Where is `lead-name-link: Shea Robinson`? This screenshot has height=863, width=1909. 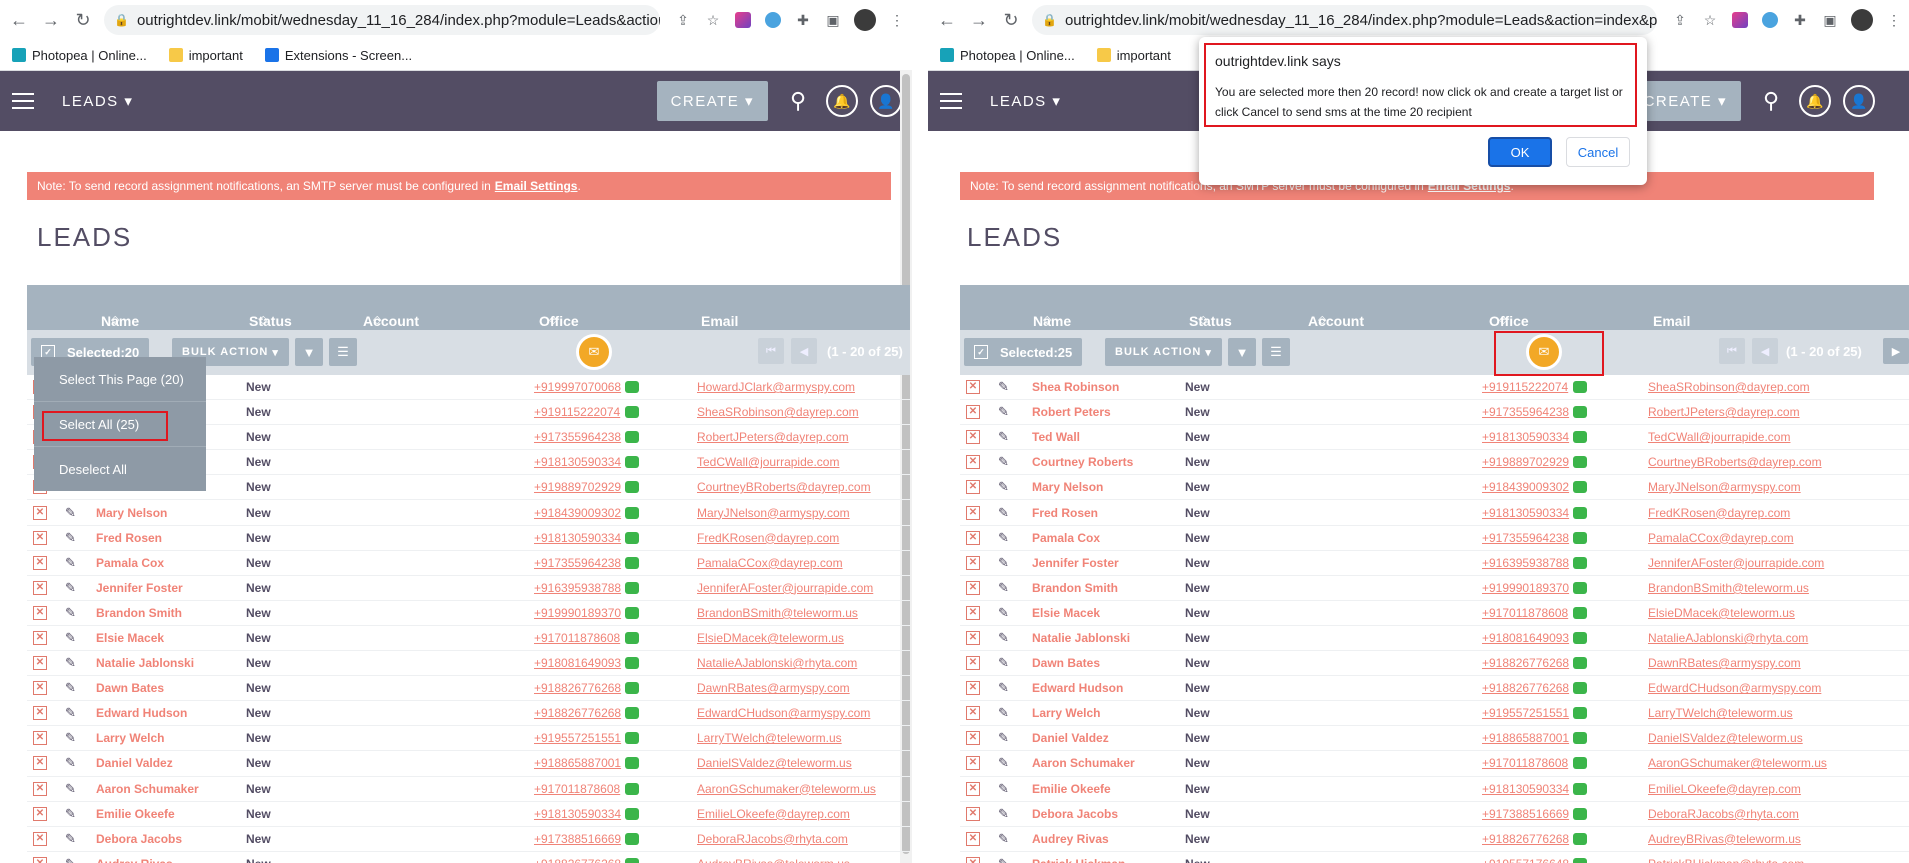 lead-name-link: Shea Robinson is located at coordinates (1075, 387).